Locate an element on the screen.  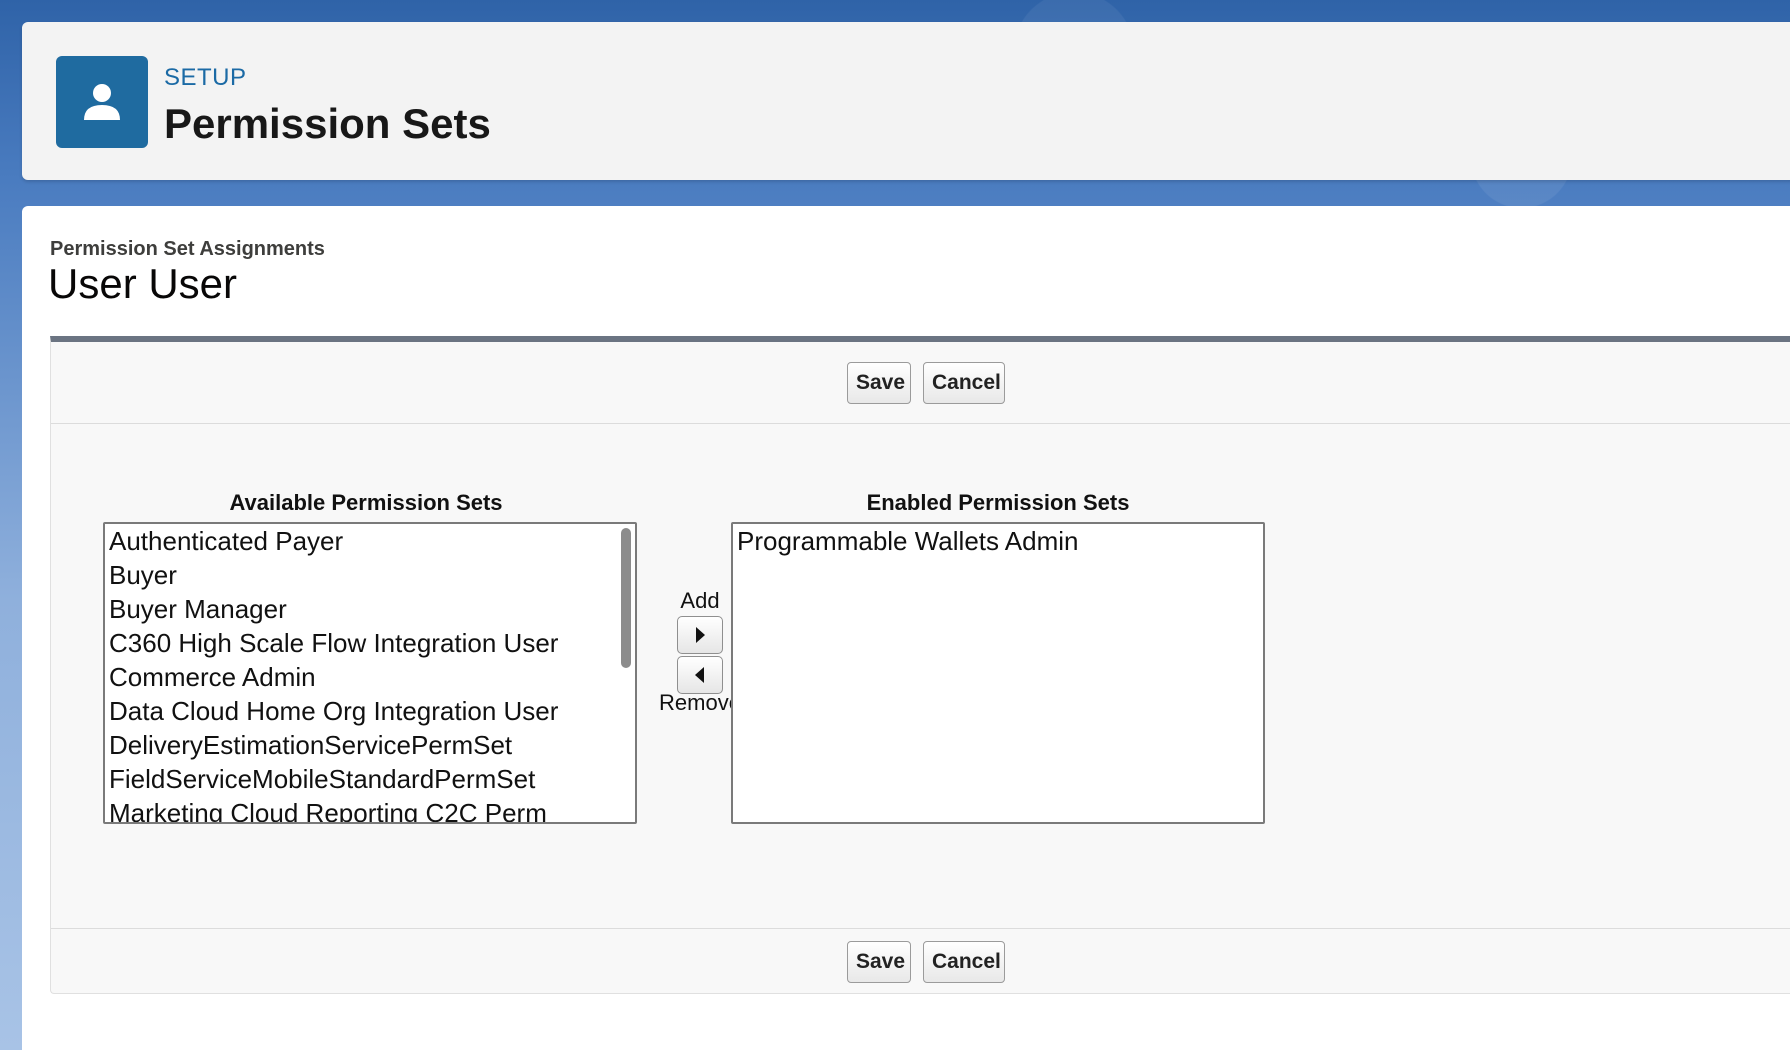
available-list-label: Available Permission Sets is located at coordinates (366, 502).